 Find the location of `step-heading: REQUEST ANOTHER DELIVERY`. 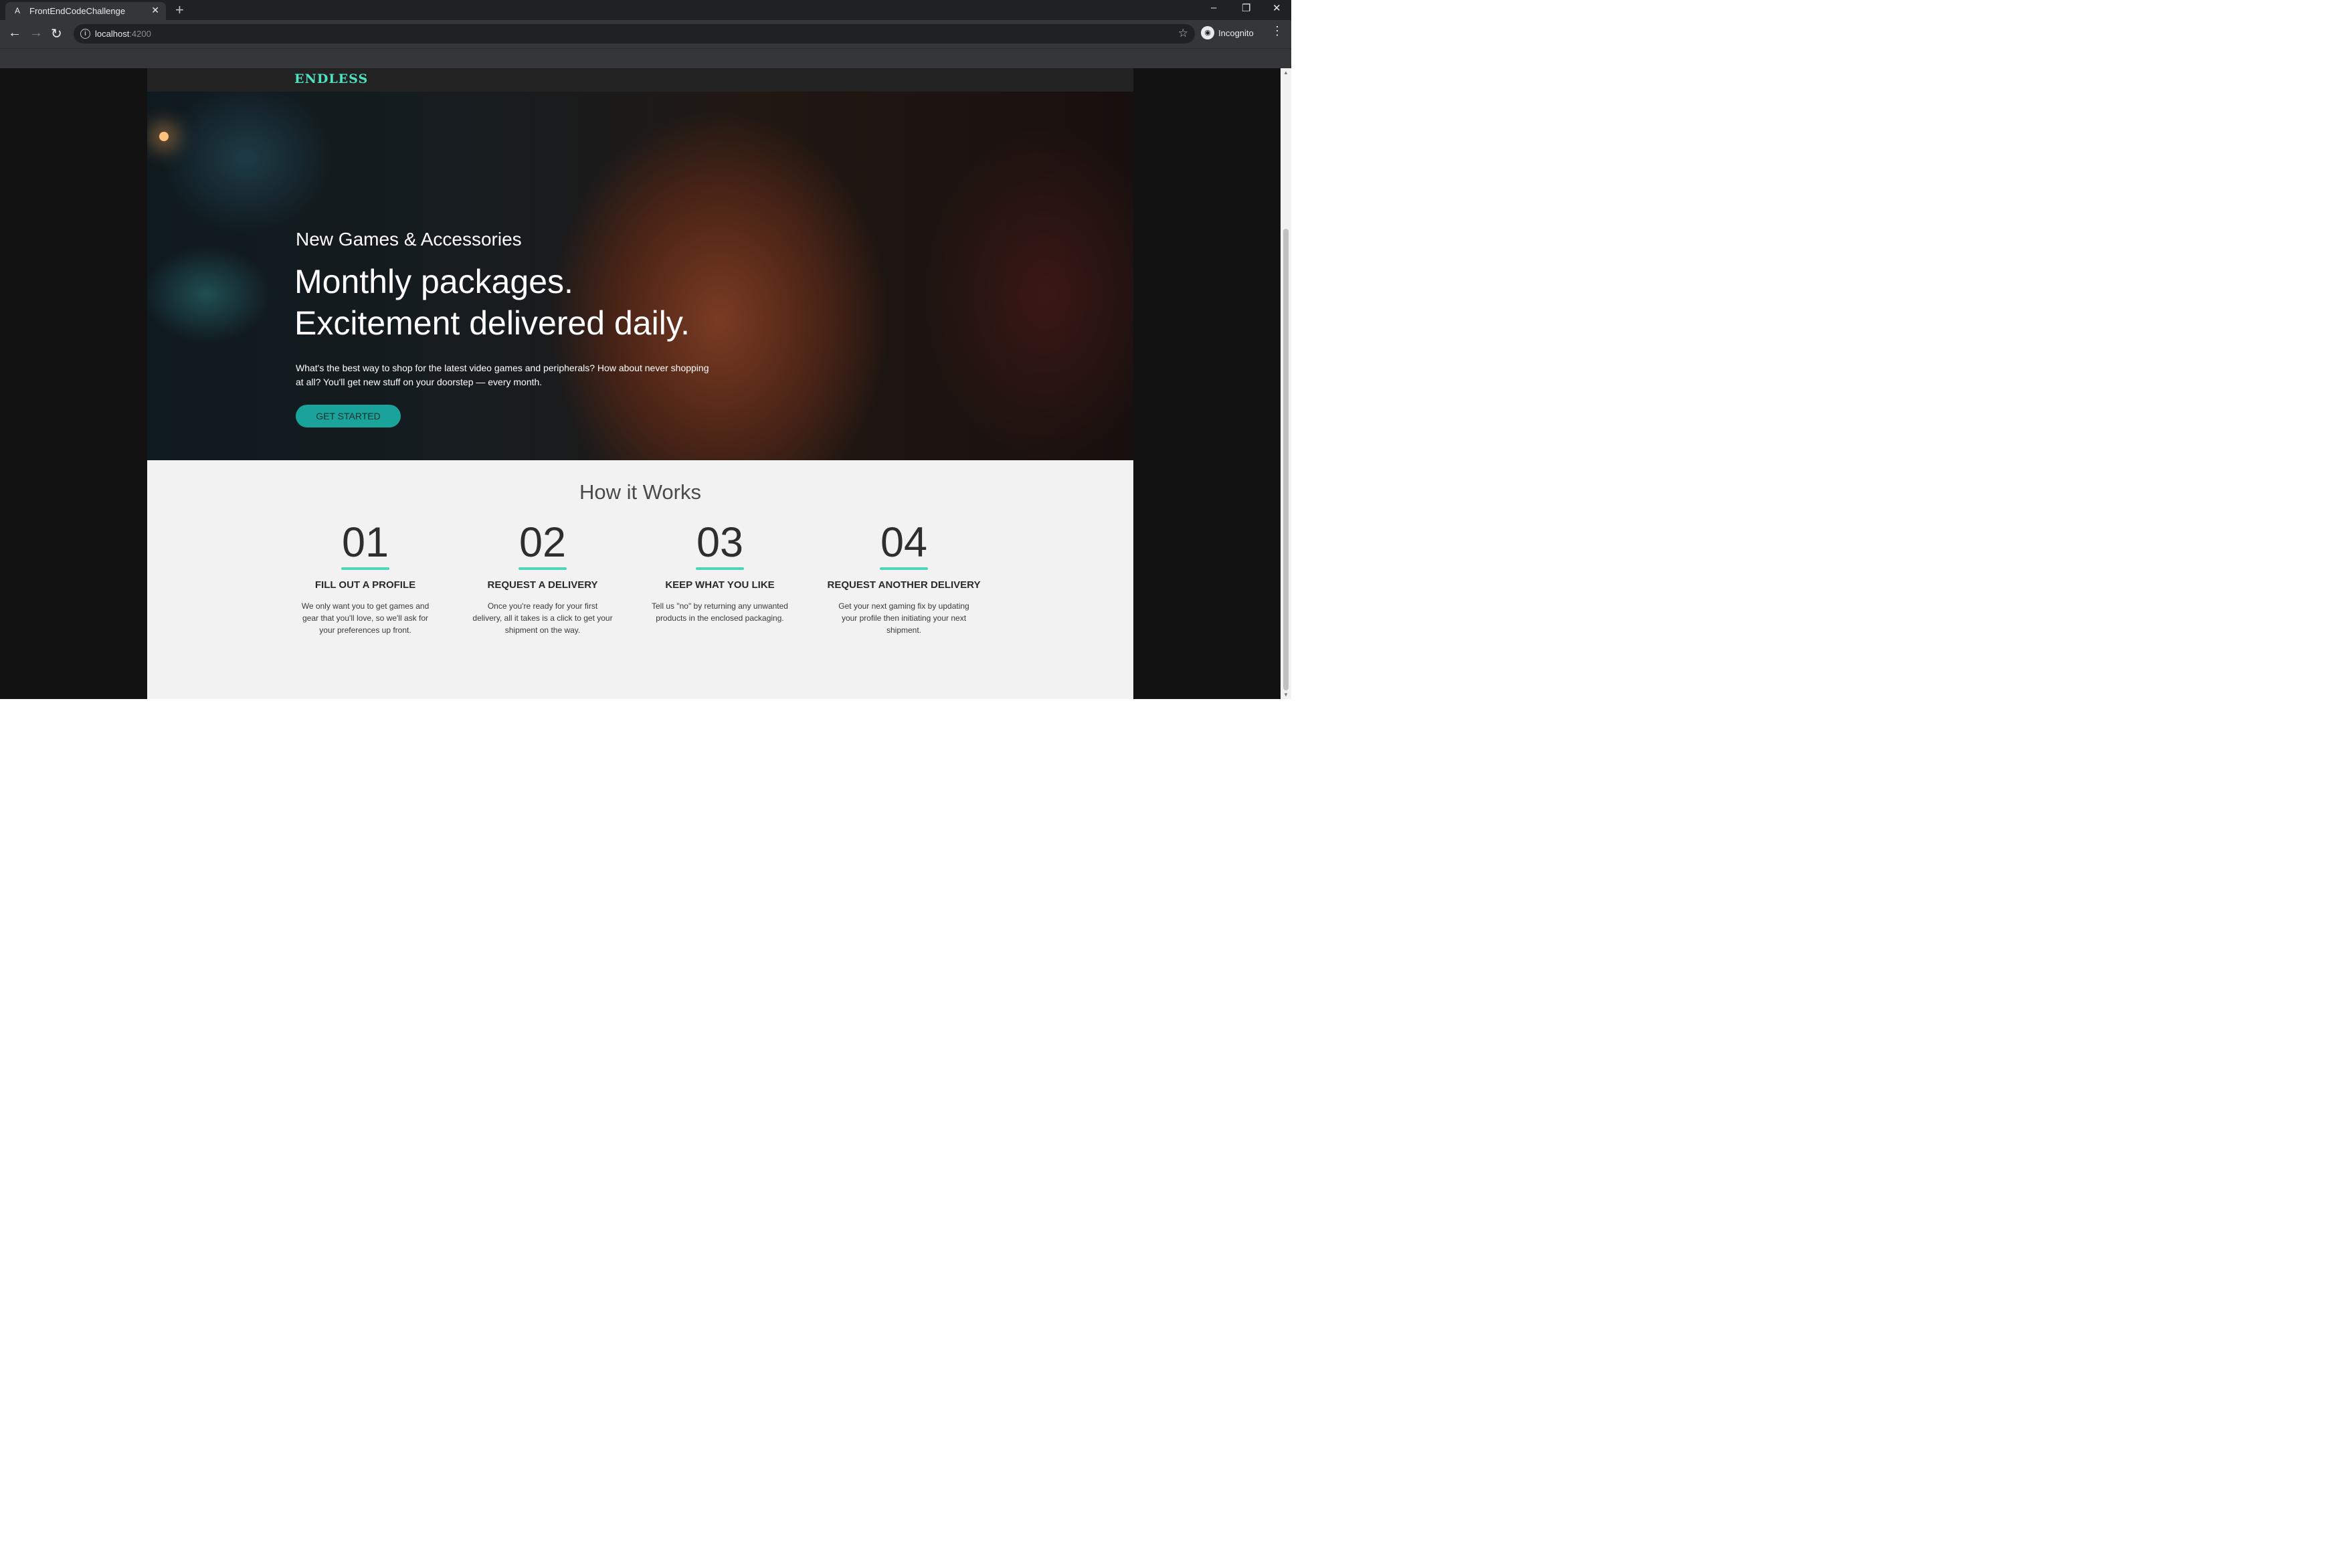

step-heading: REQUEST ANOTHER DELIVERY is located at coordinates (904, 585).